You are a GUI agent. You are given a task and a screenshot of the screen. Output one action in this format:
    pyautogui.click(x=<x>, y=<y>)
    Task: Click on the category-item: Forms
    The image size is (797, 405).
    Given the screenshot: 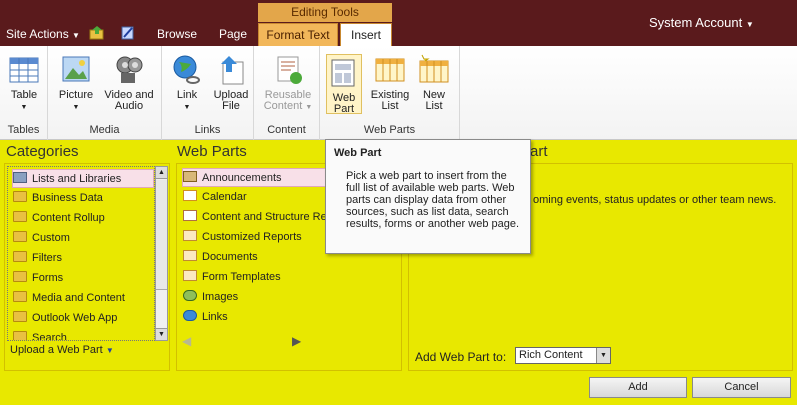 What is the action you would take?
    pyautogui.click(x=38, y=278)
    